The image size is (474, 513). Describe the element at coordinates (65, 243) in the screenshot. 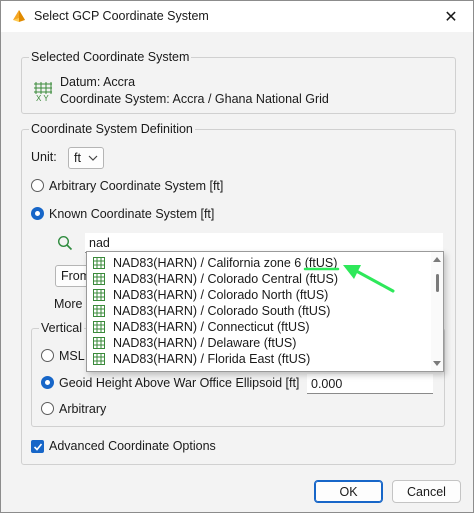

I see `search-icon` at that location.